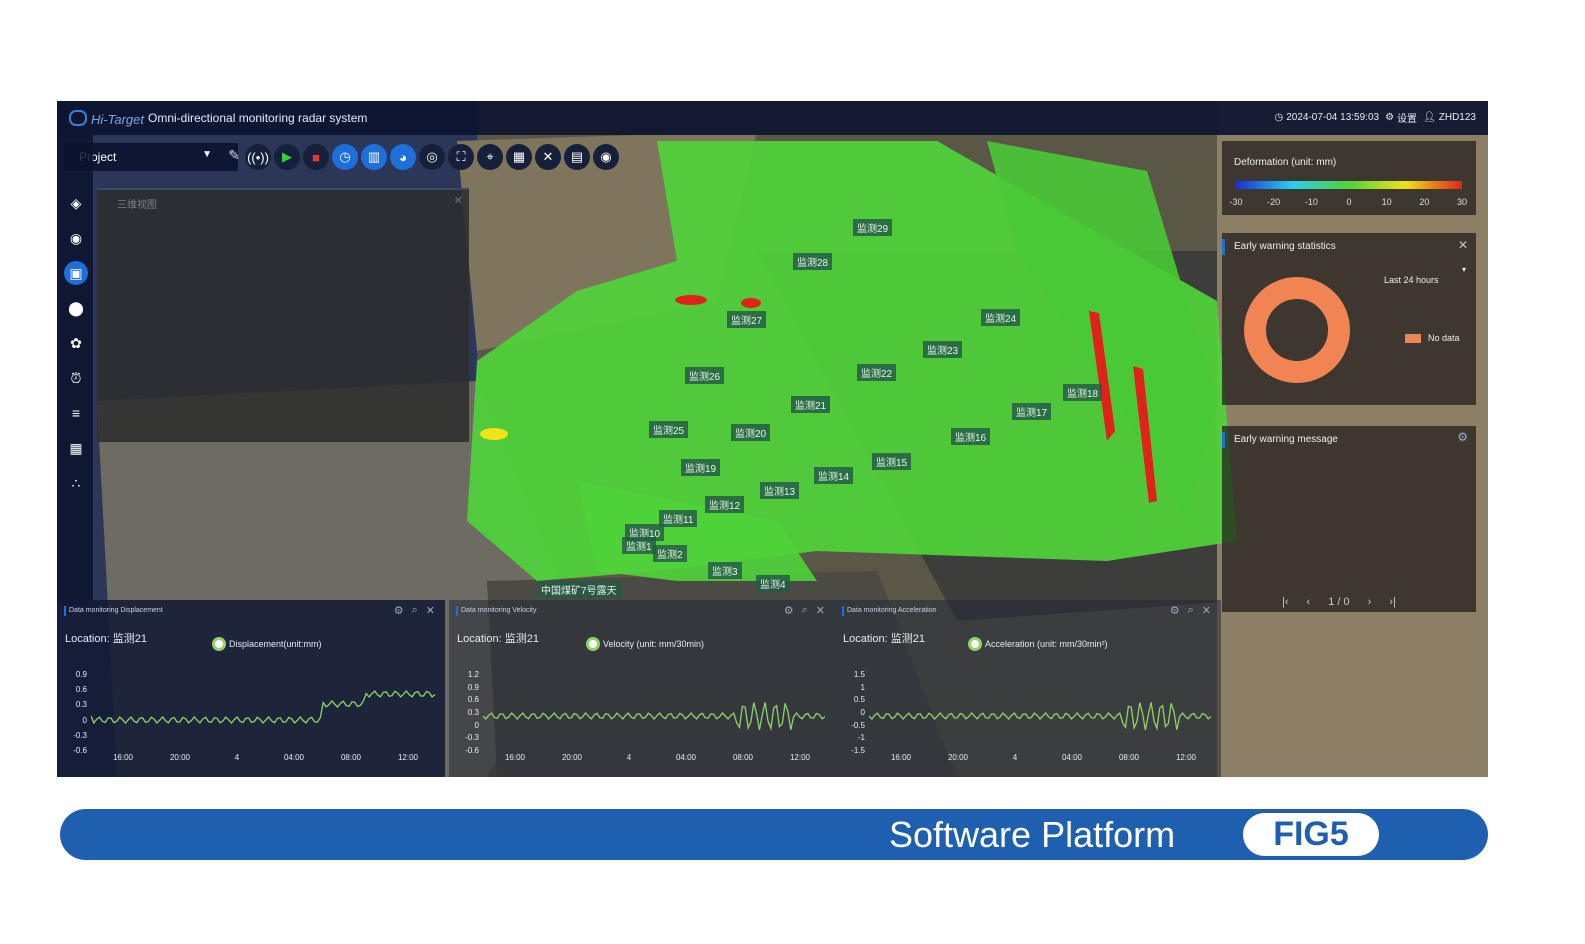  What do you see at coordinates (1457, 117) in the screenshot?
I see `username: ZHD123` at bounding box center [1457, 117].